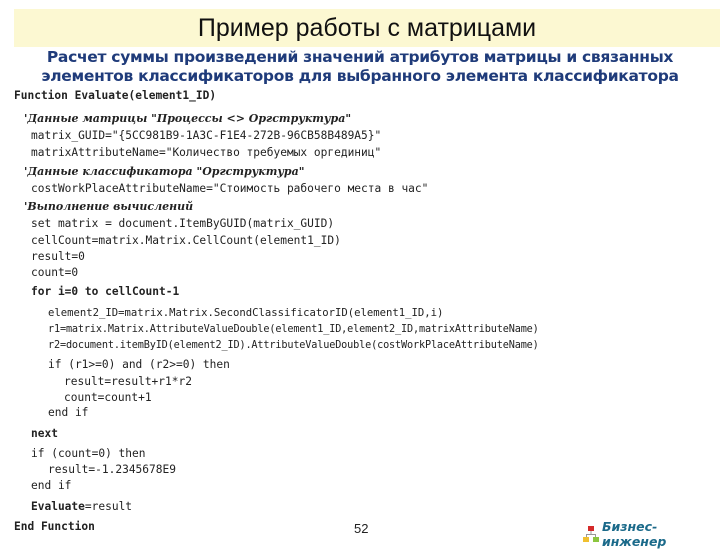  What do you see at coordinates (54, 526) in the screenshot?
I see `code-end-function: End Function` at bounding box center [54, 526].